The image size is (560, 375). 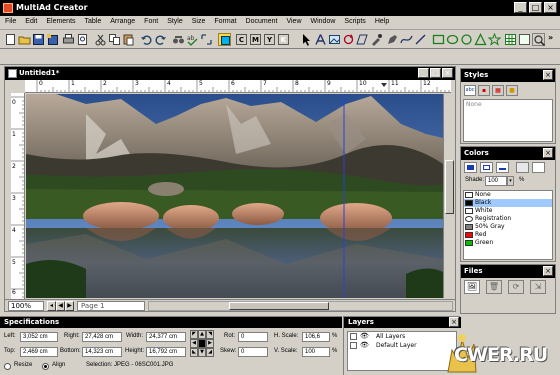 What do you see at coordinates (300, 306) in the screenshot?
I see `horizontal-scrollbar` at bounding box center [300, 306].